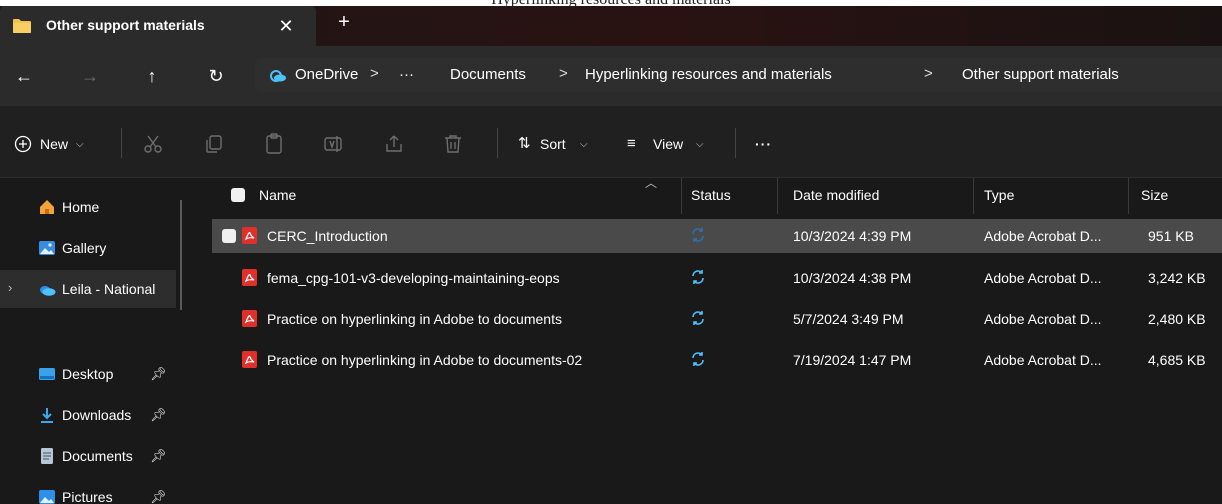 The image size is (1222, 504). What do you see at coordinates (406, 74) in the screenshot?
I see `breadcrumb-overflow: ···` at bounding box center [406, 74].